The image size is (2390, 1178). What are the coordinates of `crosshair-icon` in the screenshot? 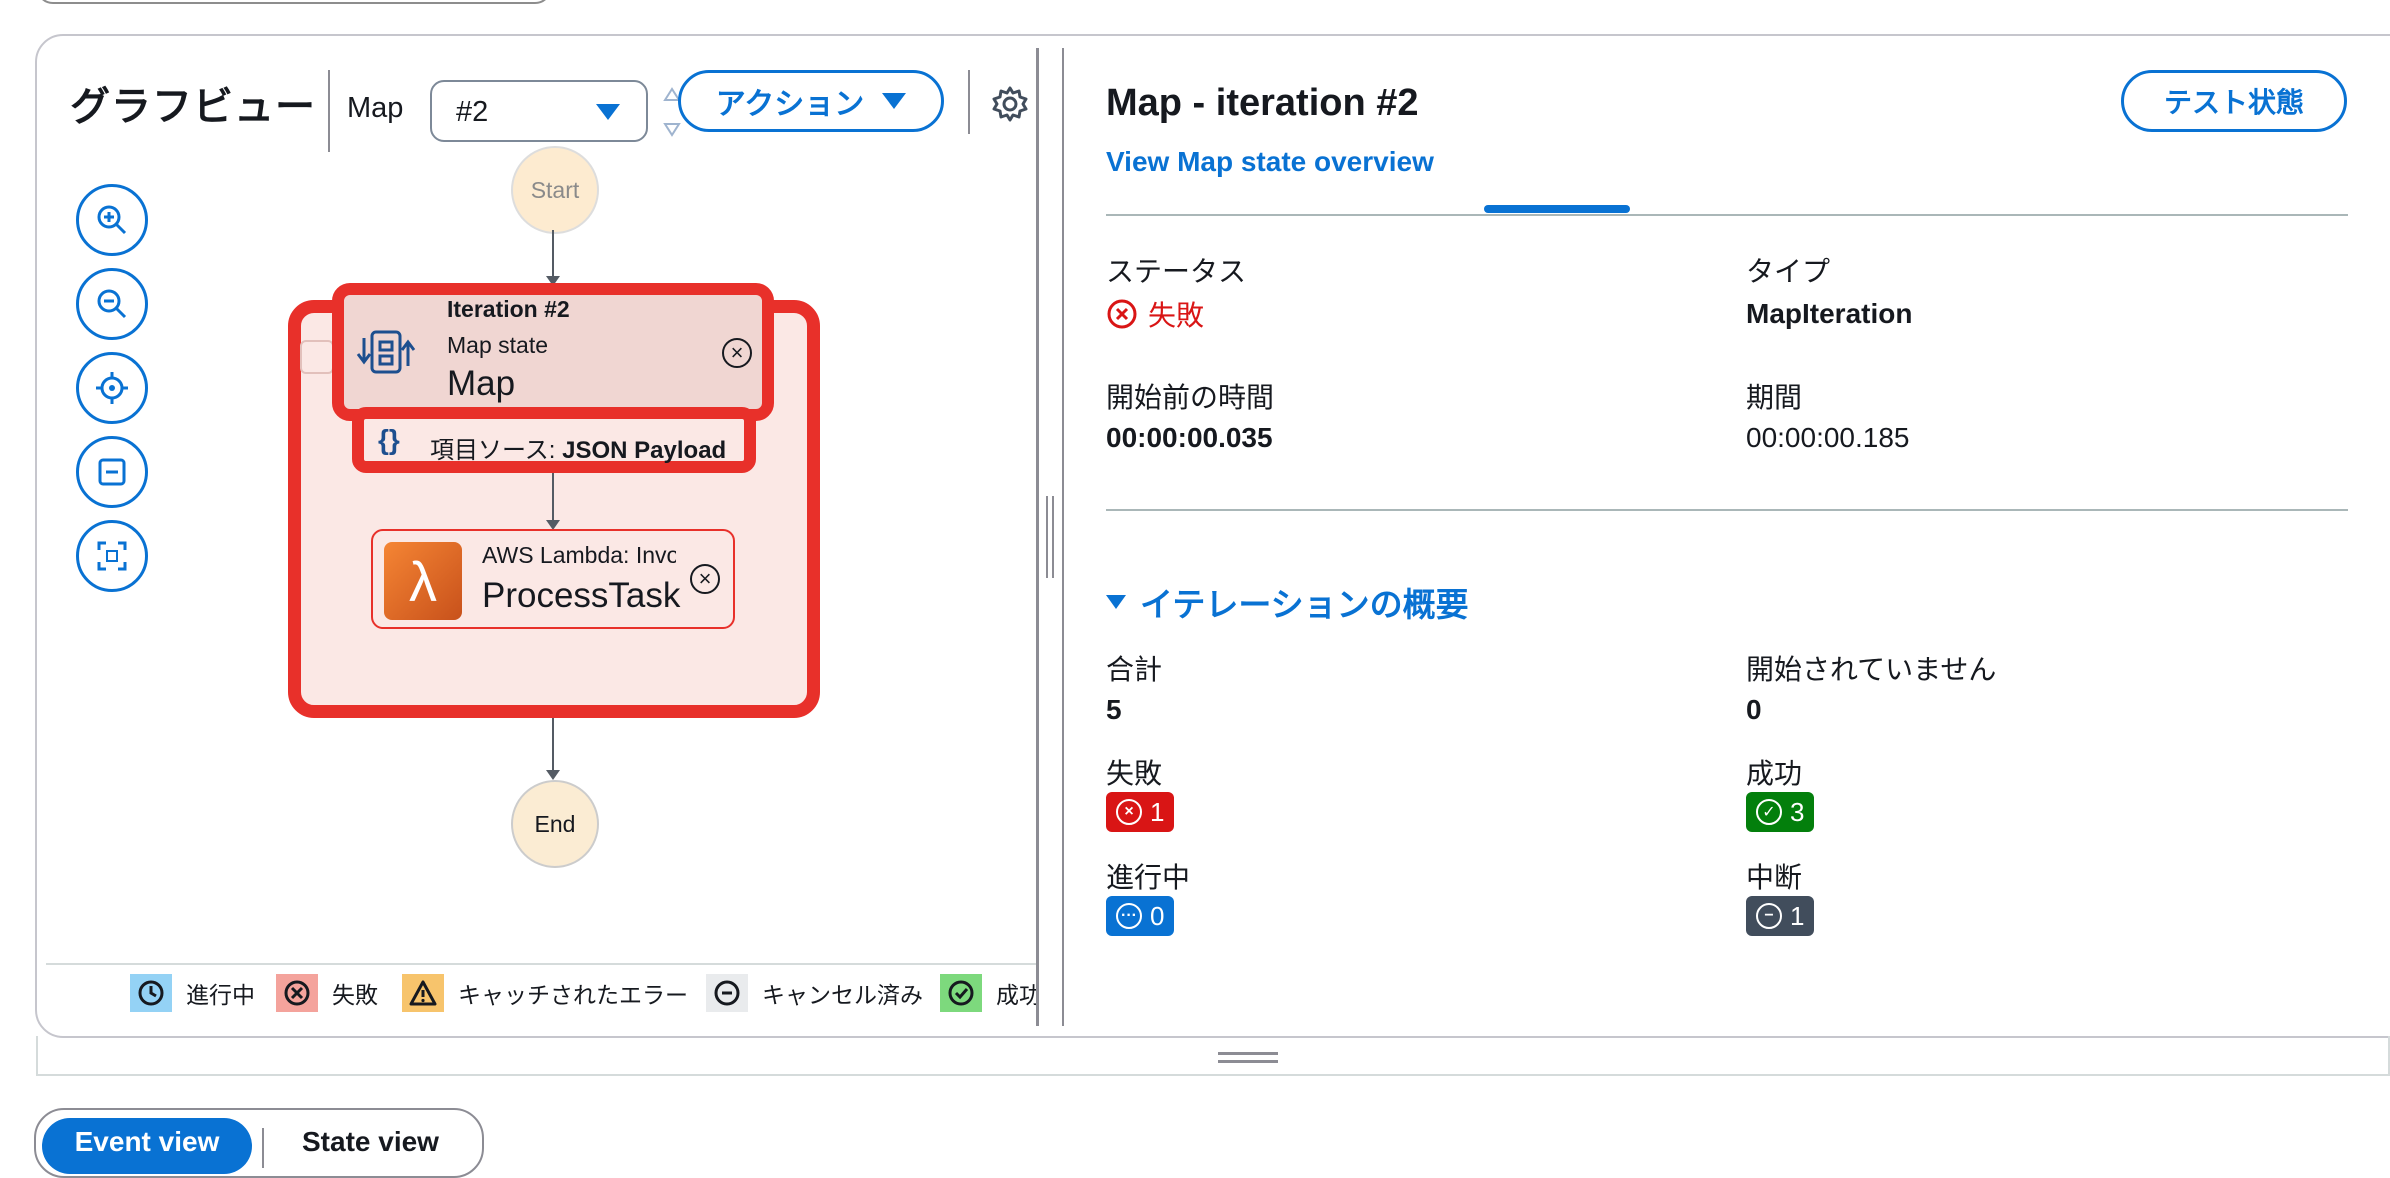 It's located at (112, 388).